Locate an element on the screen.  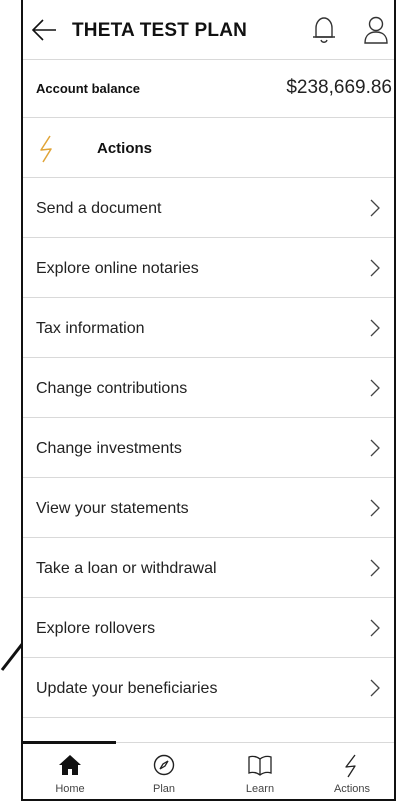
compass-icon is located at coordinates (164, 765).